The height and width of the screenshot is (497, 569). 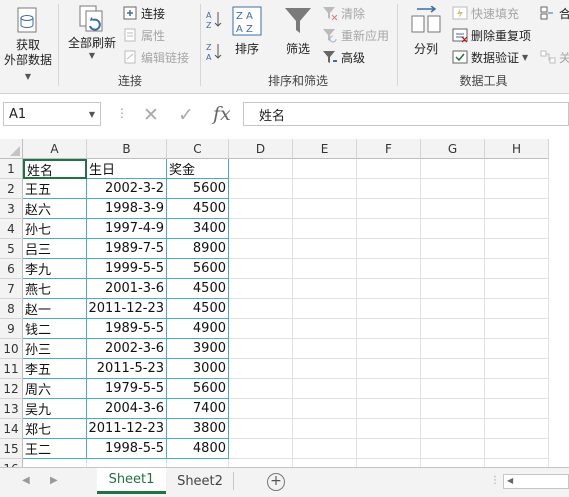 What do you see at coordinates (325, 169) in the screenshot?
I see `cell-e1` at bounding box center [325, 169].